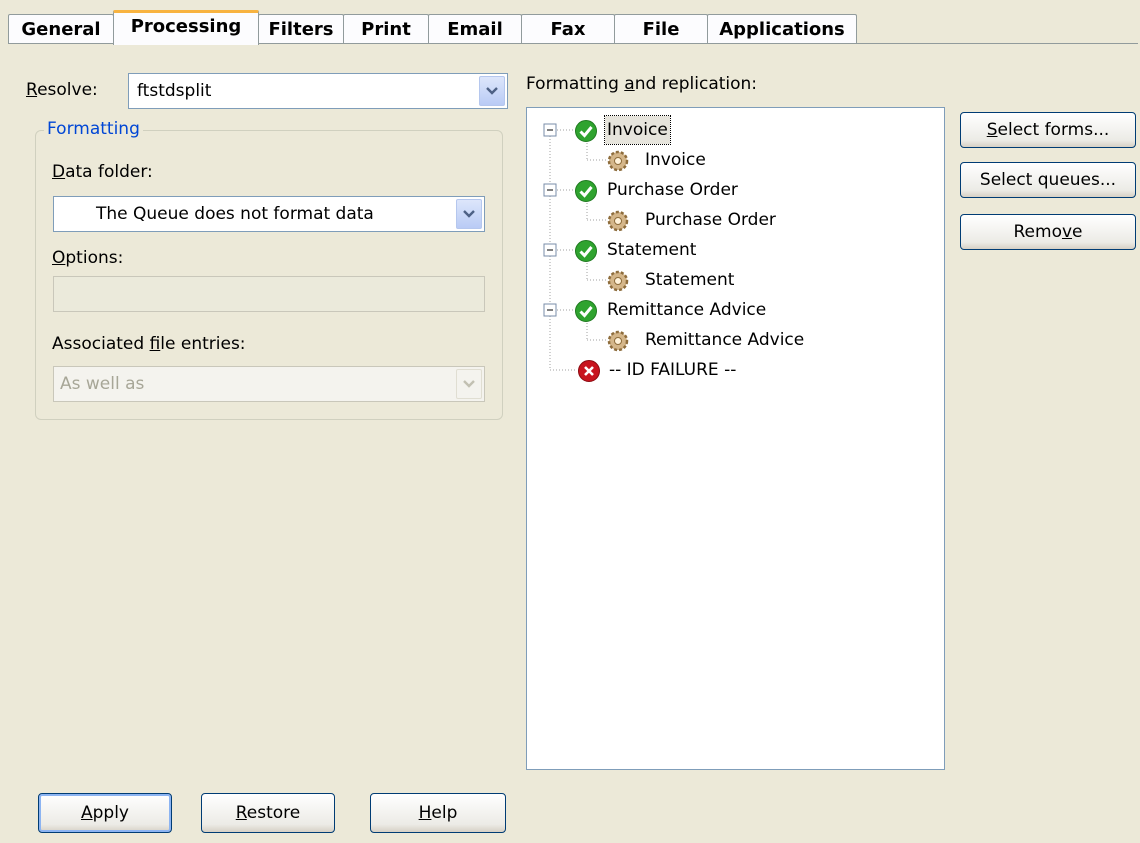  I want to click on tree-item-id-failure: -- ID FAILURE --, so click(677, 370).